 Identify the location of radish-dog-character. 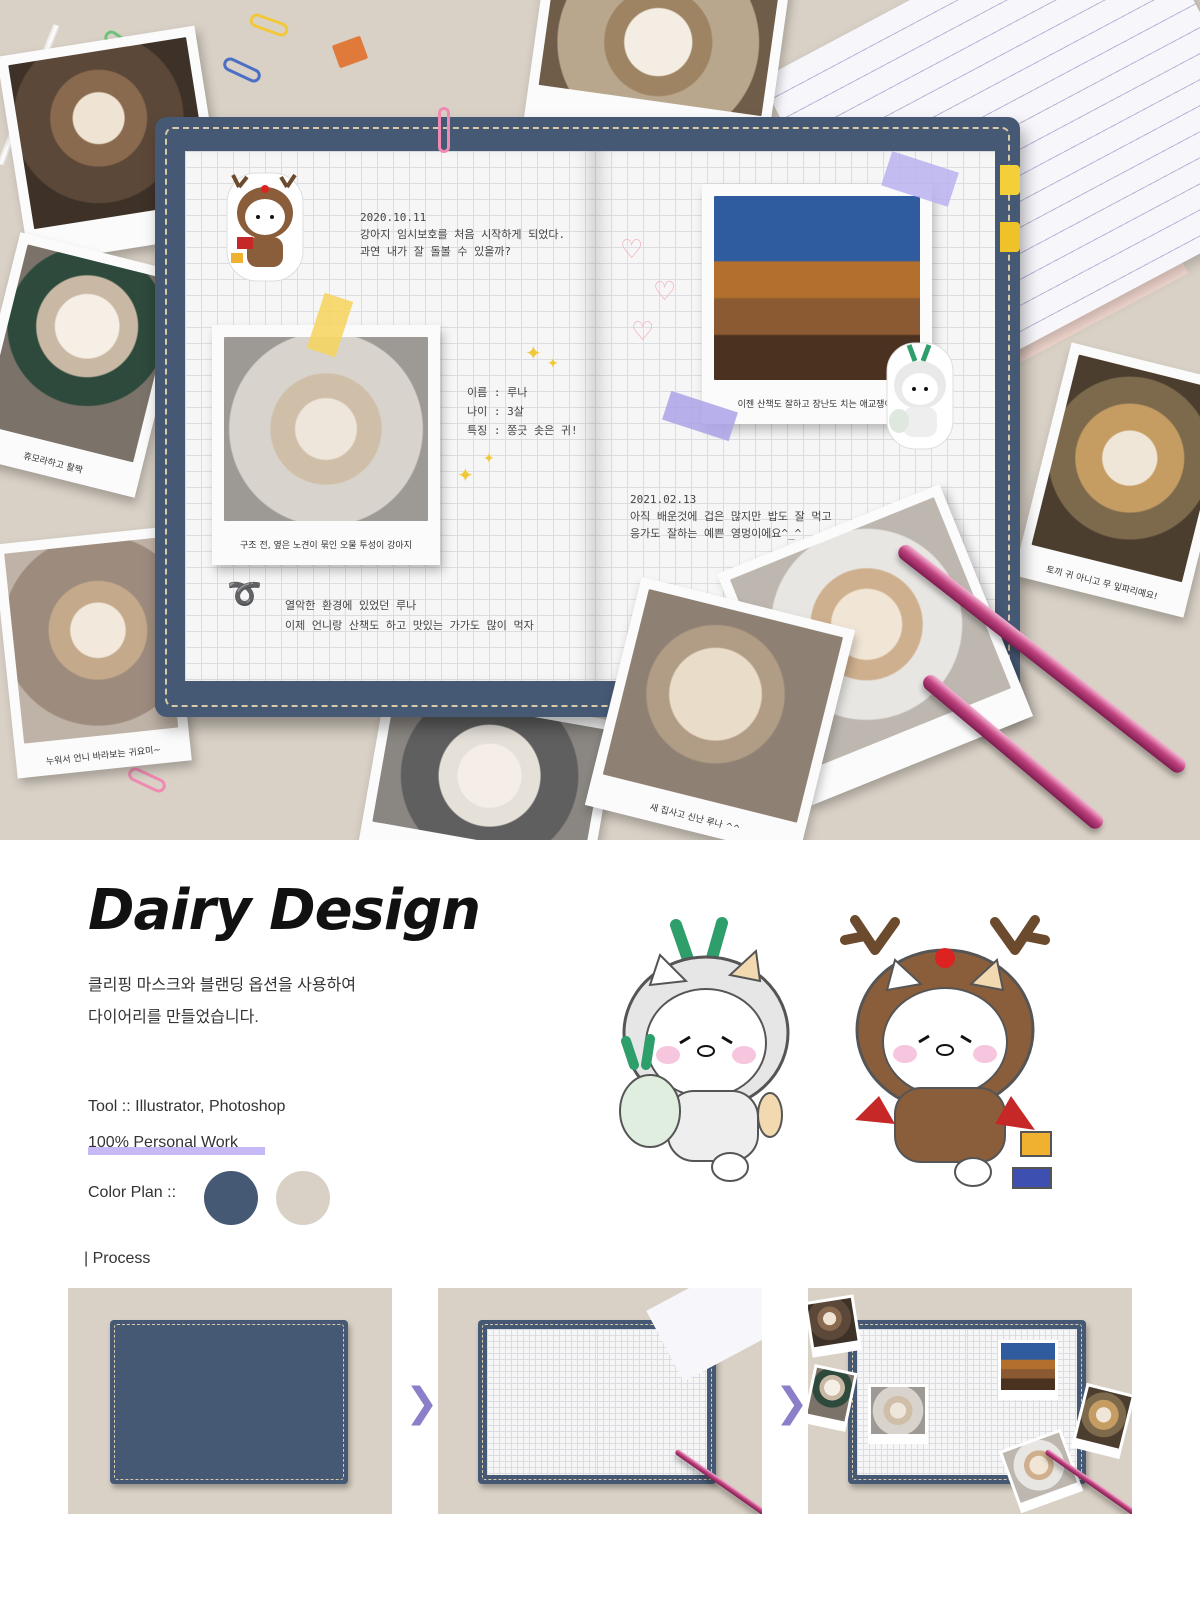
(705, 1055).